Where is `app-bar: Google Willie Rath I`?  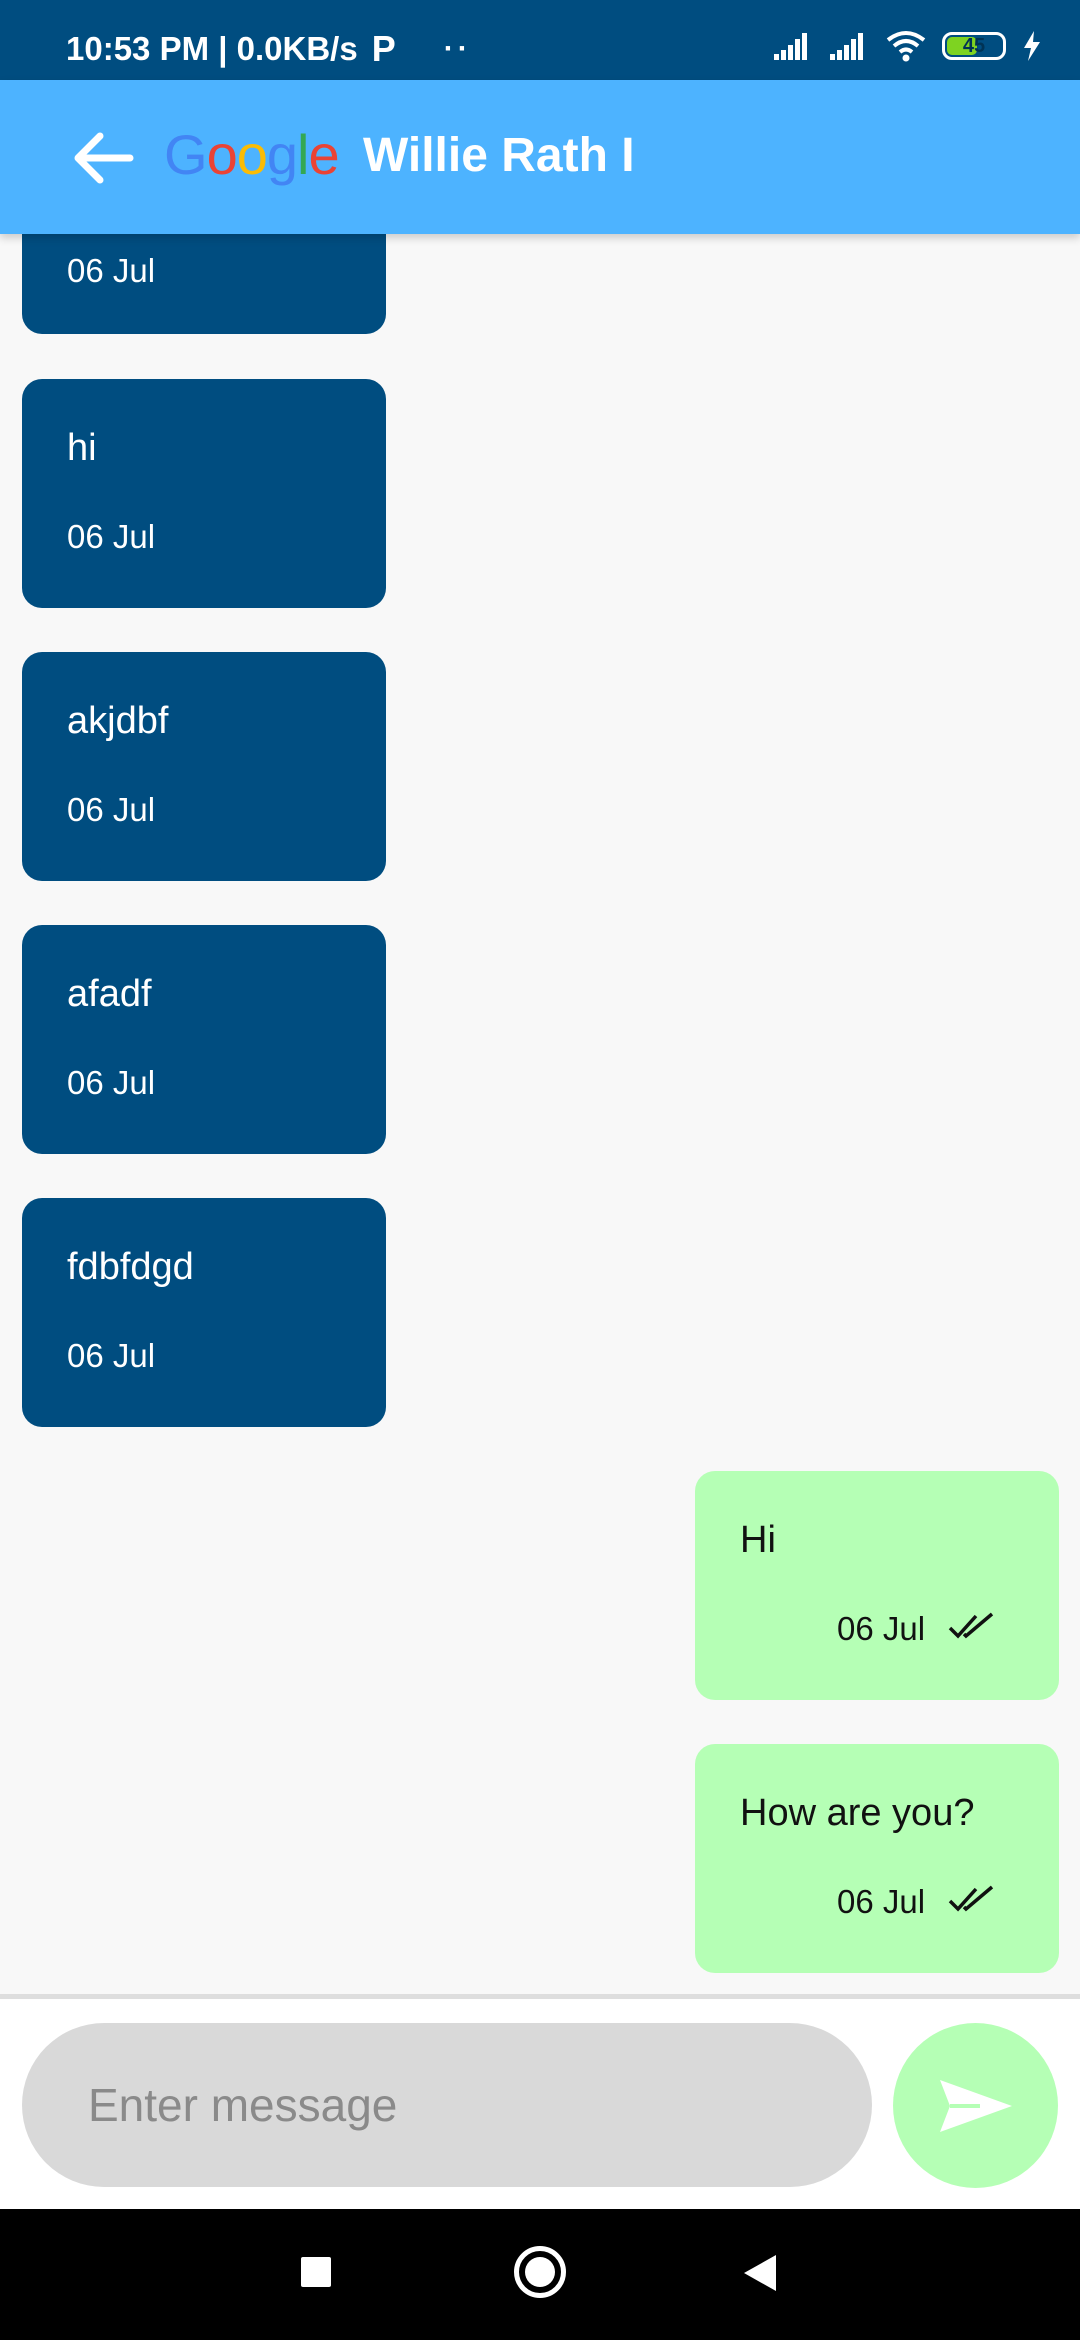
app-bar: Google Willie Rath I is located at coordinates (540, 157).